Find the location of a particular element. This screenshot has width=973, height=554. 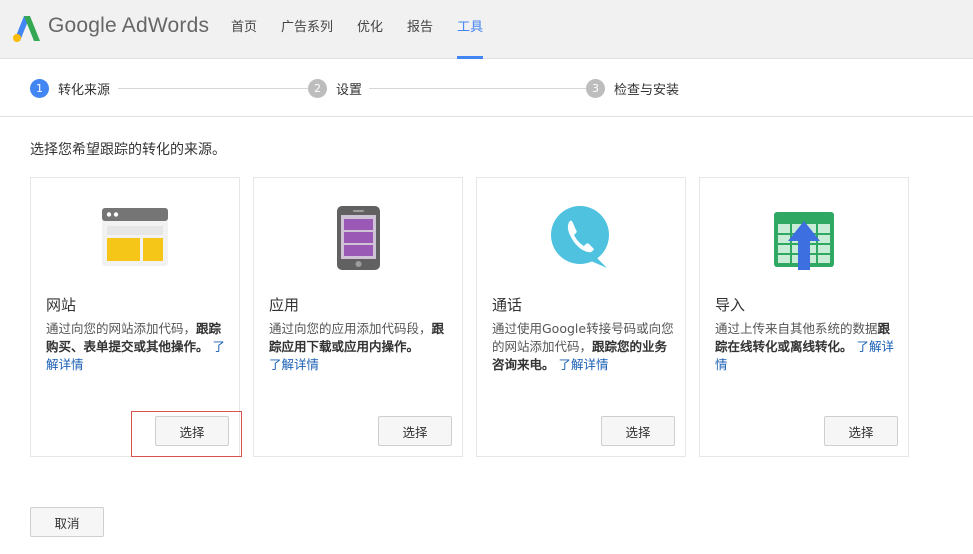

main-nav: 首页 广告系列 优化 报告 工具 is located at coordinates (369, 29).